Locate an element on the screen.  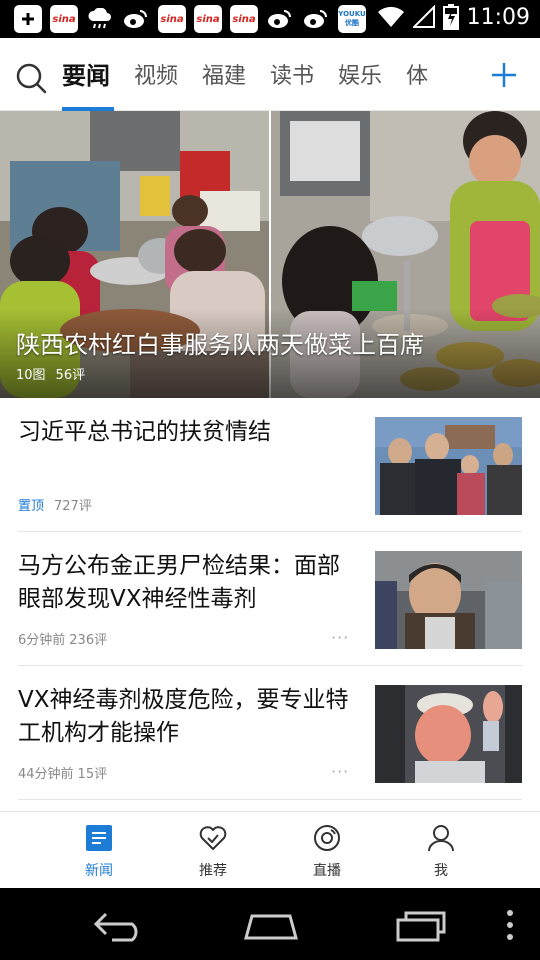
news-icon is located at coordinates (99, 838).